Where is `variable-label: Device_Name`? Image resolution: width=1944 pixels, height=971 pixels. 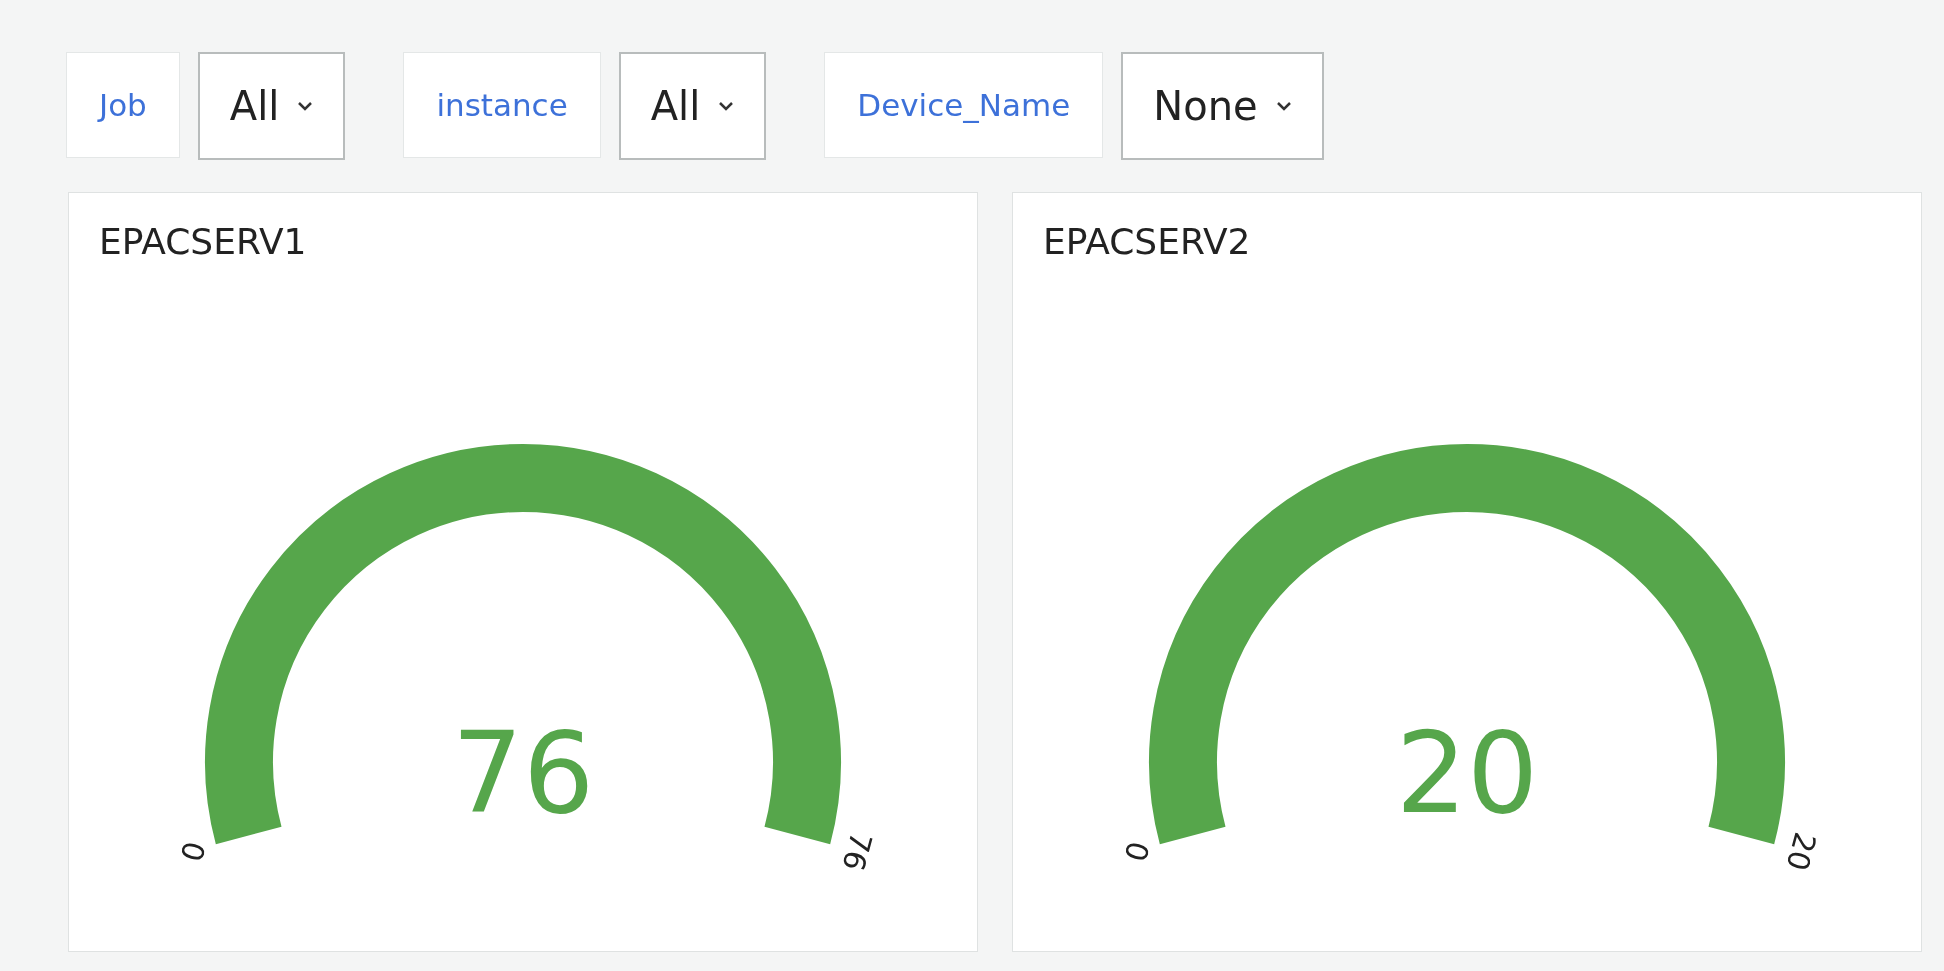
variable-label: Device_Name is located at coordinates (964, 105).